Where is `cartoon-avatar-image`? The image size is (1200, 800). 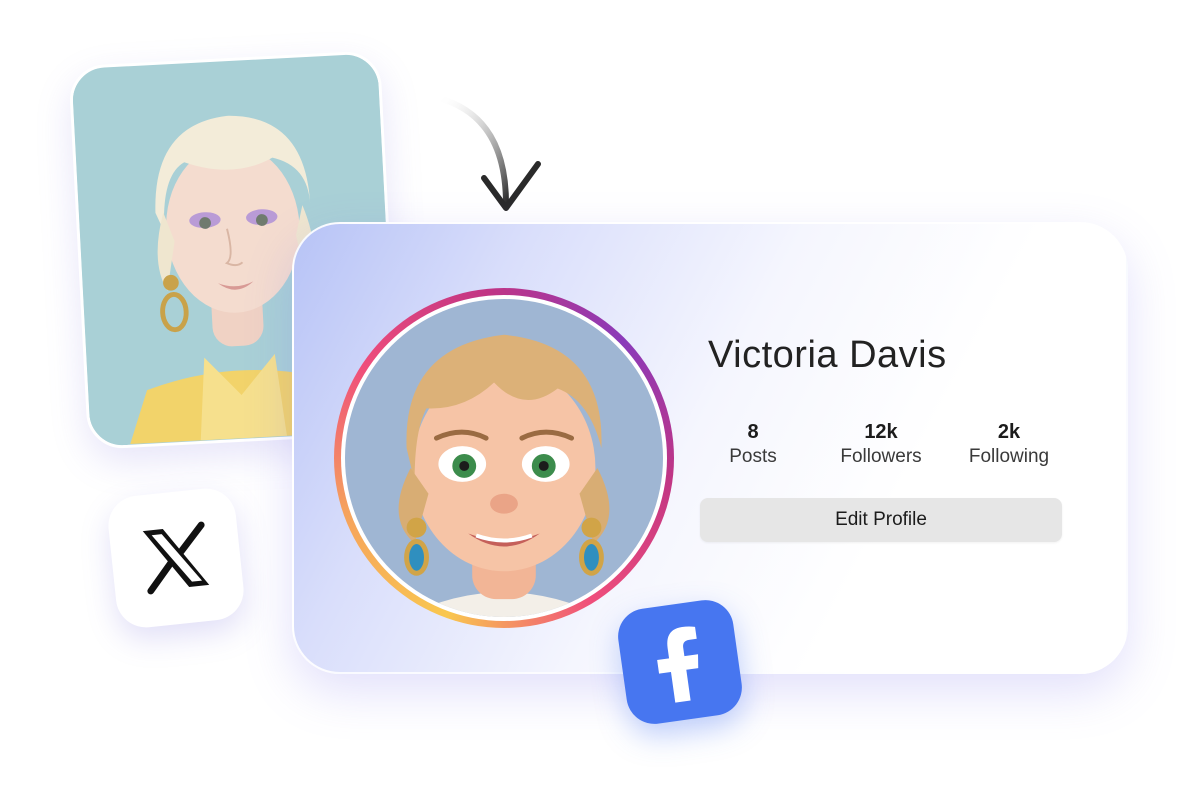
cartoon-avatar-image is located at coordinates (504, 458).